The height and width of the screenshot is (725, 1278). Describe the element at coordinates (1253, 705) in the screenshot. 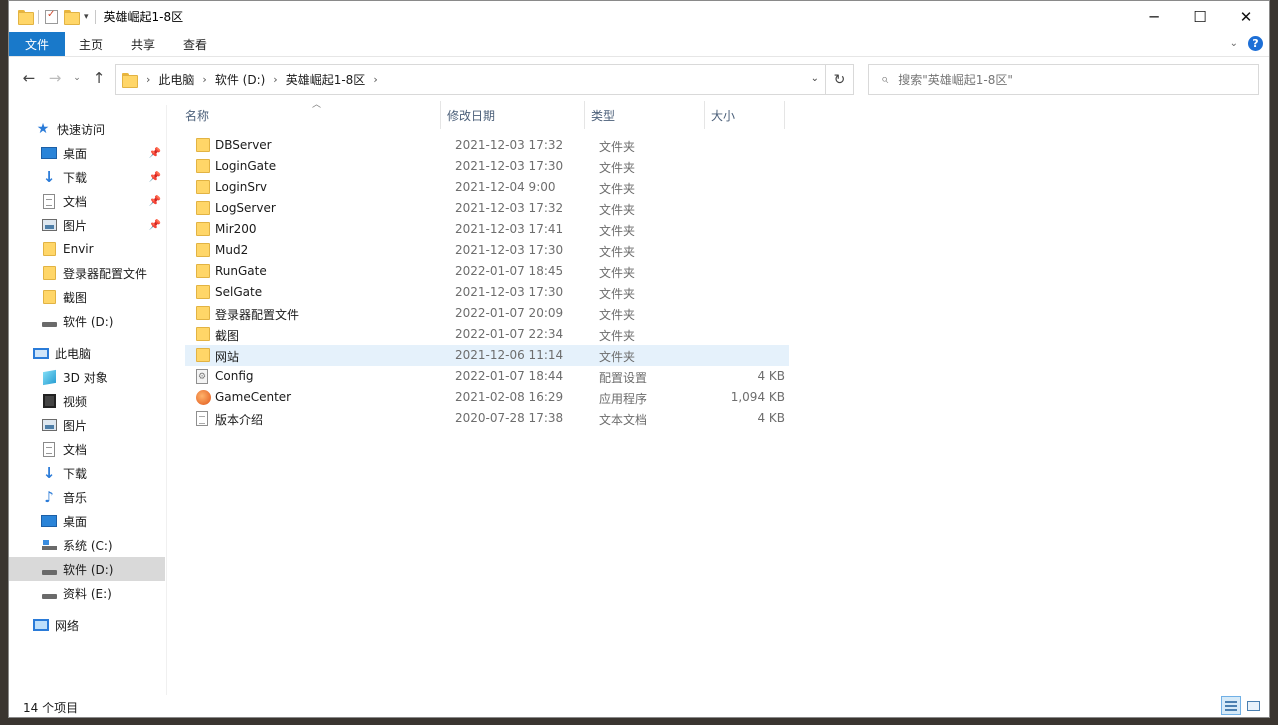

I see `large-icons-view-button` at that location.